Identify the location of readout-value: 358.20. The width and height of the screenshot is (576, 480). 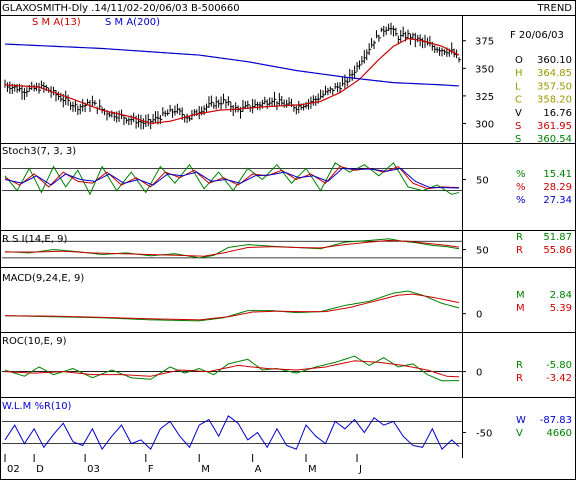
(554, 100).